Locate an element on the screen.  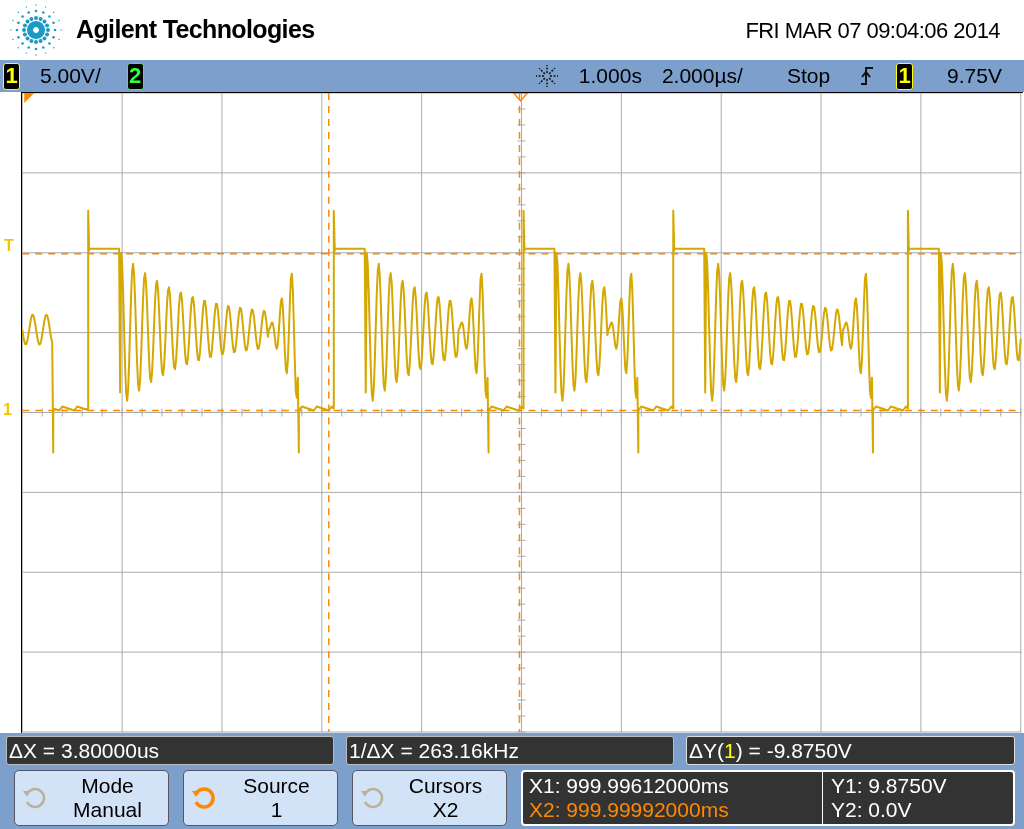
trigger-point-marker is located at coordinates (520, 97).